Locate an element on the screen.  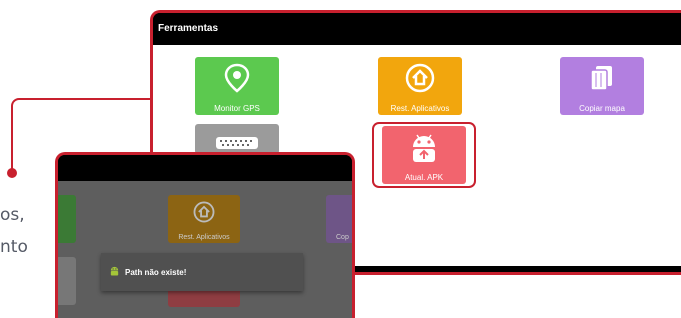
toast-message: Path não existe! is located at coordinates (156, 272).